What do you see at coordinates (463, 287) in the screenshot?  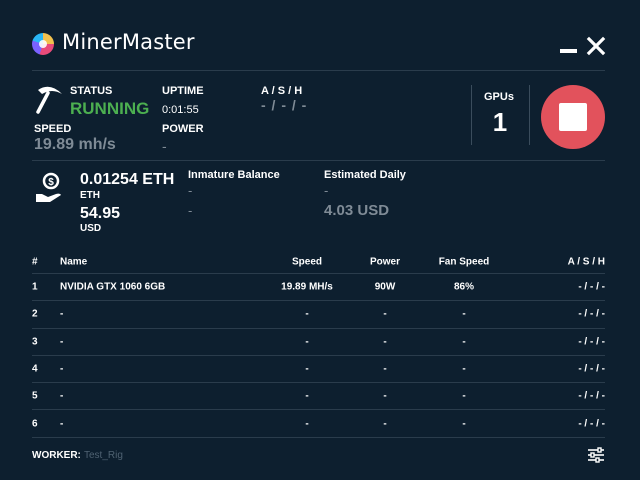 I see `row-fan-speed: 86%` at bounding box center [463, 287].